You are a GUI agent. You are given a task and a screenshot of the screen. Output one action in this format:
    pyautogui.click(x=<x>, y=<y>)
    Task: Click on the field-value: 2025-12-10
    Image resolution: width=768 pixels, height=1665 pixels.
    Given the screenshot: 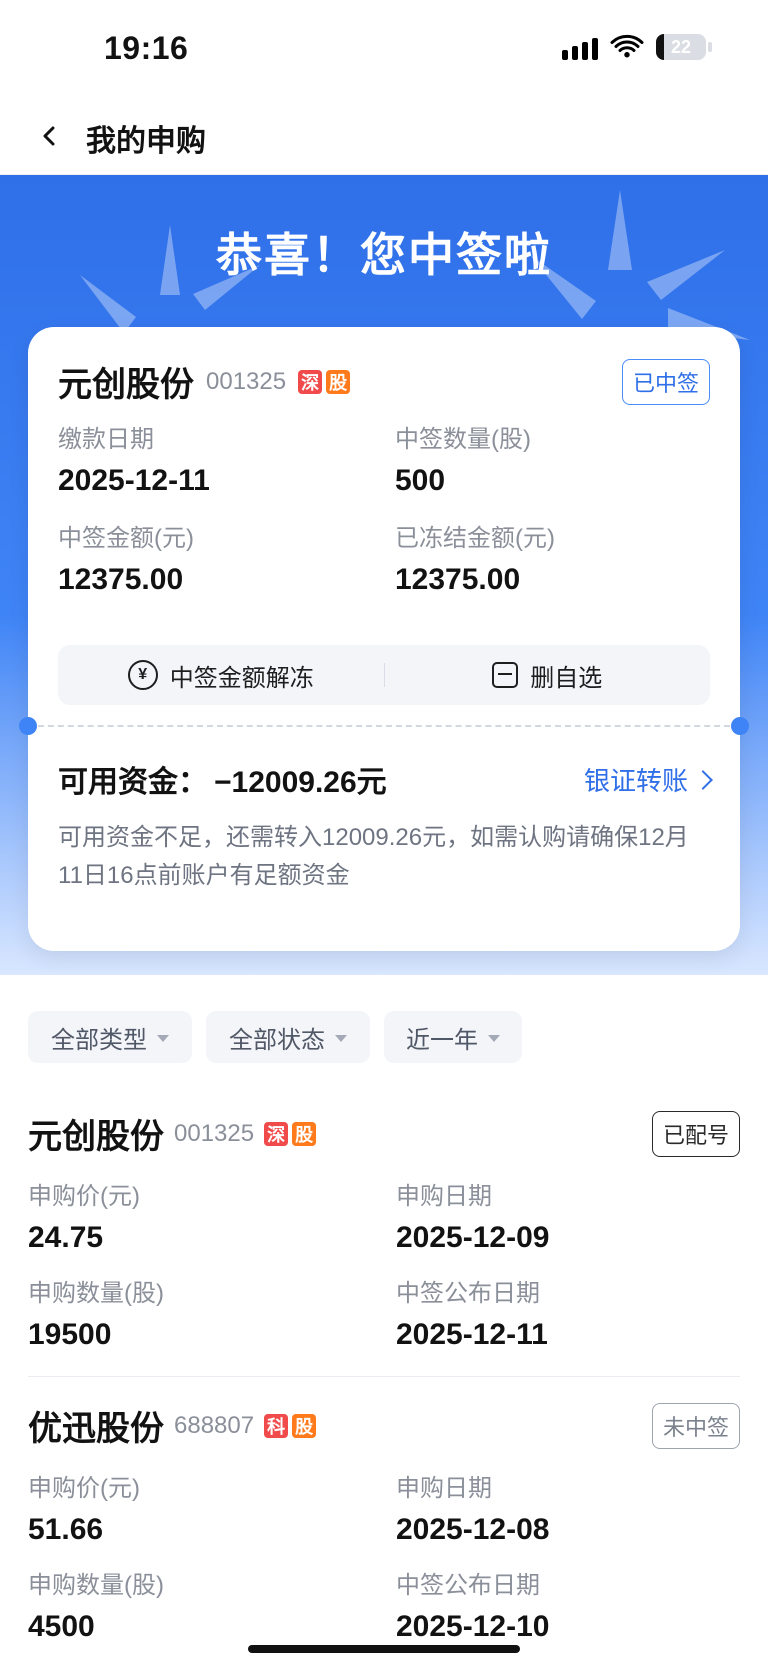 What is the action you would take?
    pyautogui.click(x=473, y=1626)
    